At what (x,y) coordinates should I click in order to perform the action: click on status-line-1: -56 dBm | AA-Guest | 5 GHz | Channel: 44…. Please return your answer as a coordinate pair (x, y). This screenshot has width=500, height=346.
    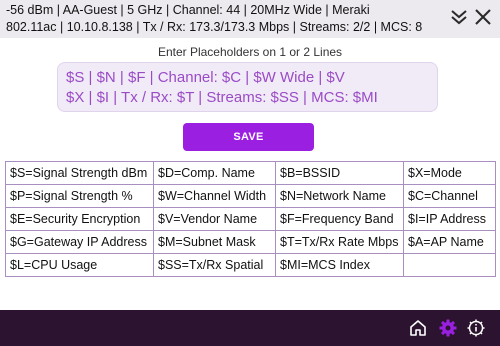
    Looking at the image, I should click on (188, 10).